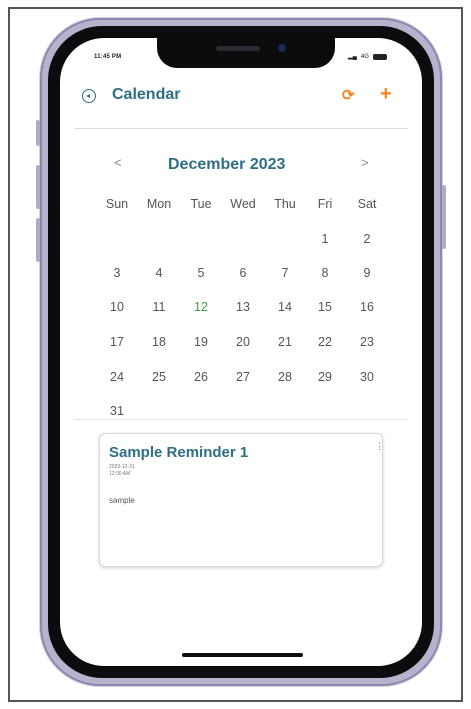  What do you see at coordinates (117, 307) in the screenshot?
I see `calendar-day: 10` at bounding box center [117, 307].